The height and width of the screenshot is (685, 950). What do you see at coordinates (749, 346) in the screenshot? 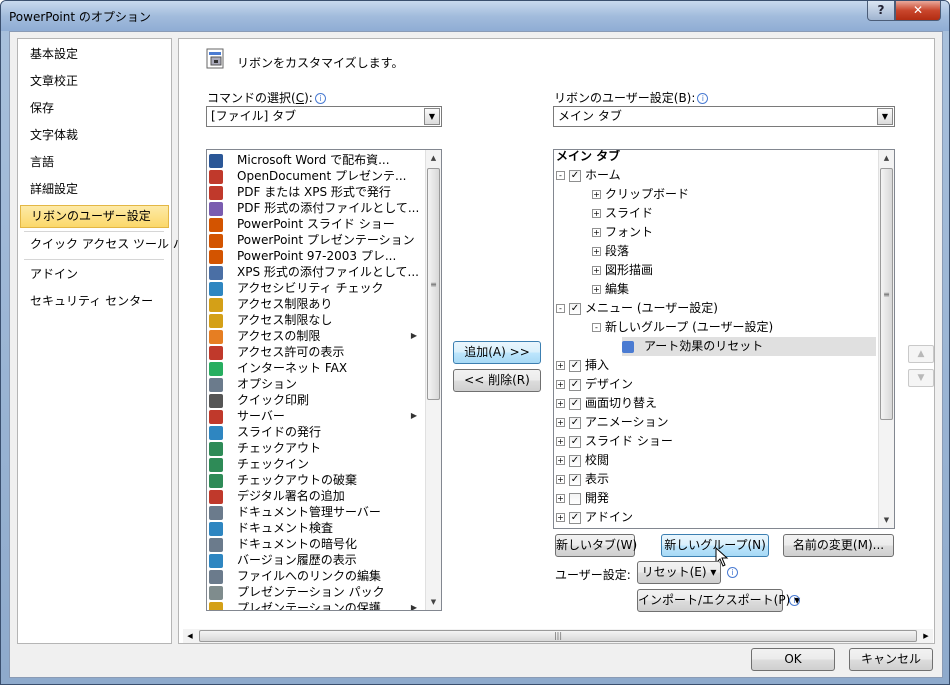
I see `tree-group-node: アート効果のリセット` at bounding box center [749, 346].